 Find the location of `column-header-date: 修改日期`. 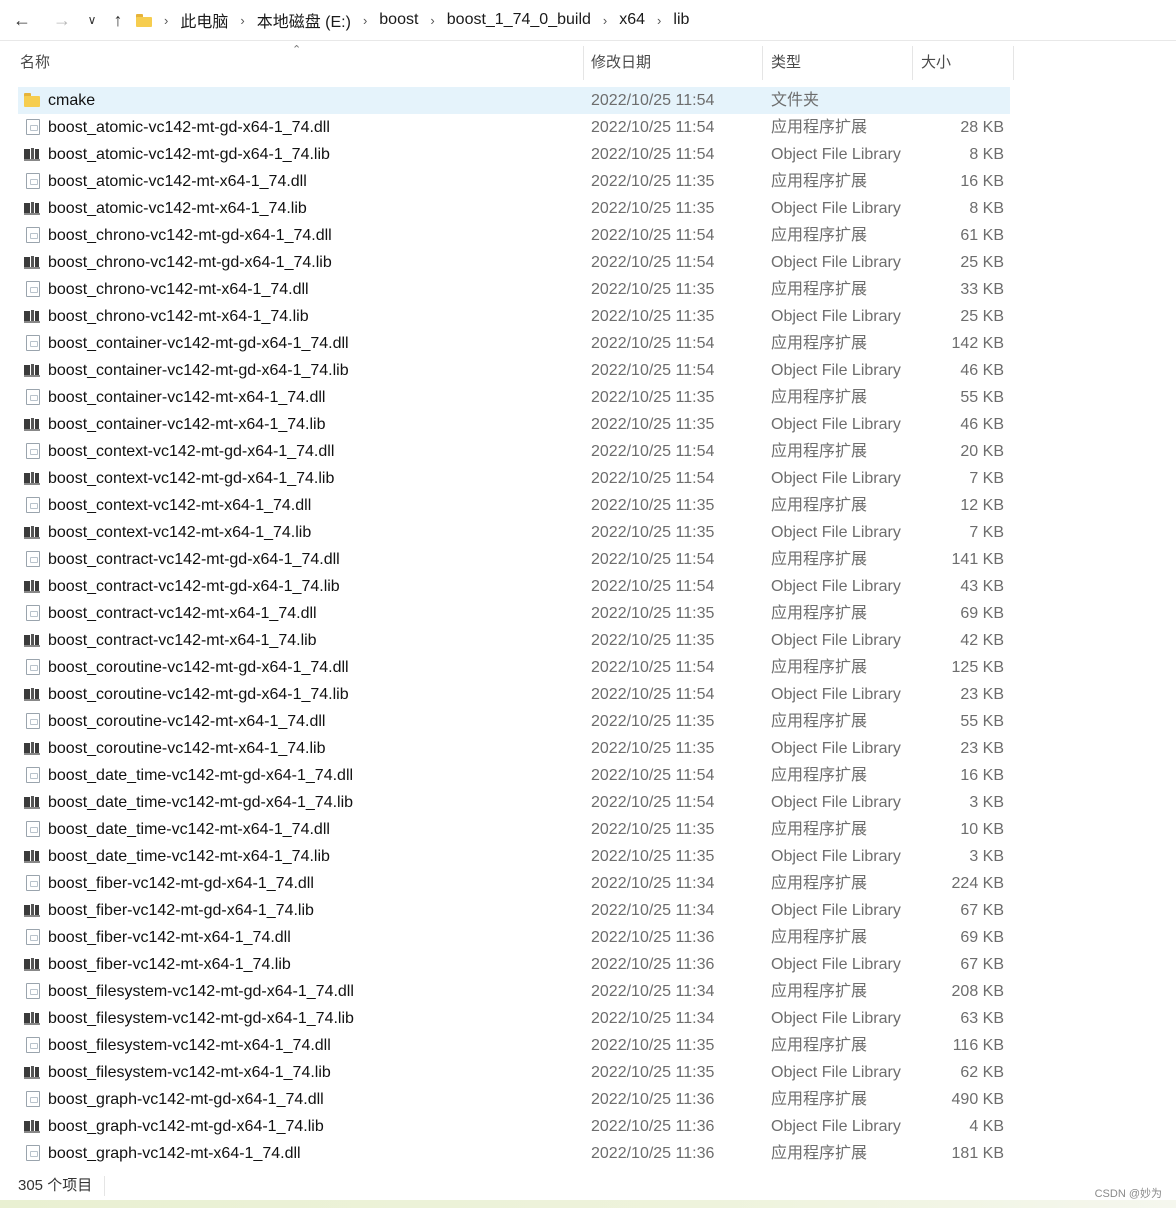

column-header-date: 修改日期 is located at coordinates (673, 63).